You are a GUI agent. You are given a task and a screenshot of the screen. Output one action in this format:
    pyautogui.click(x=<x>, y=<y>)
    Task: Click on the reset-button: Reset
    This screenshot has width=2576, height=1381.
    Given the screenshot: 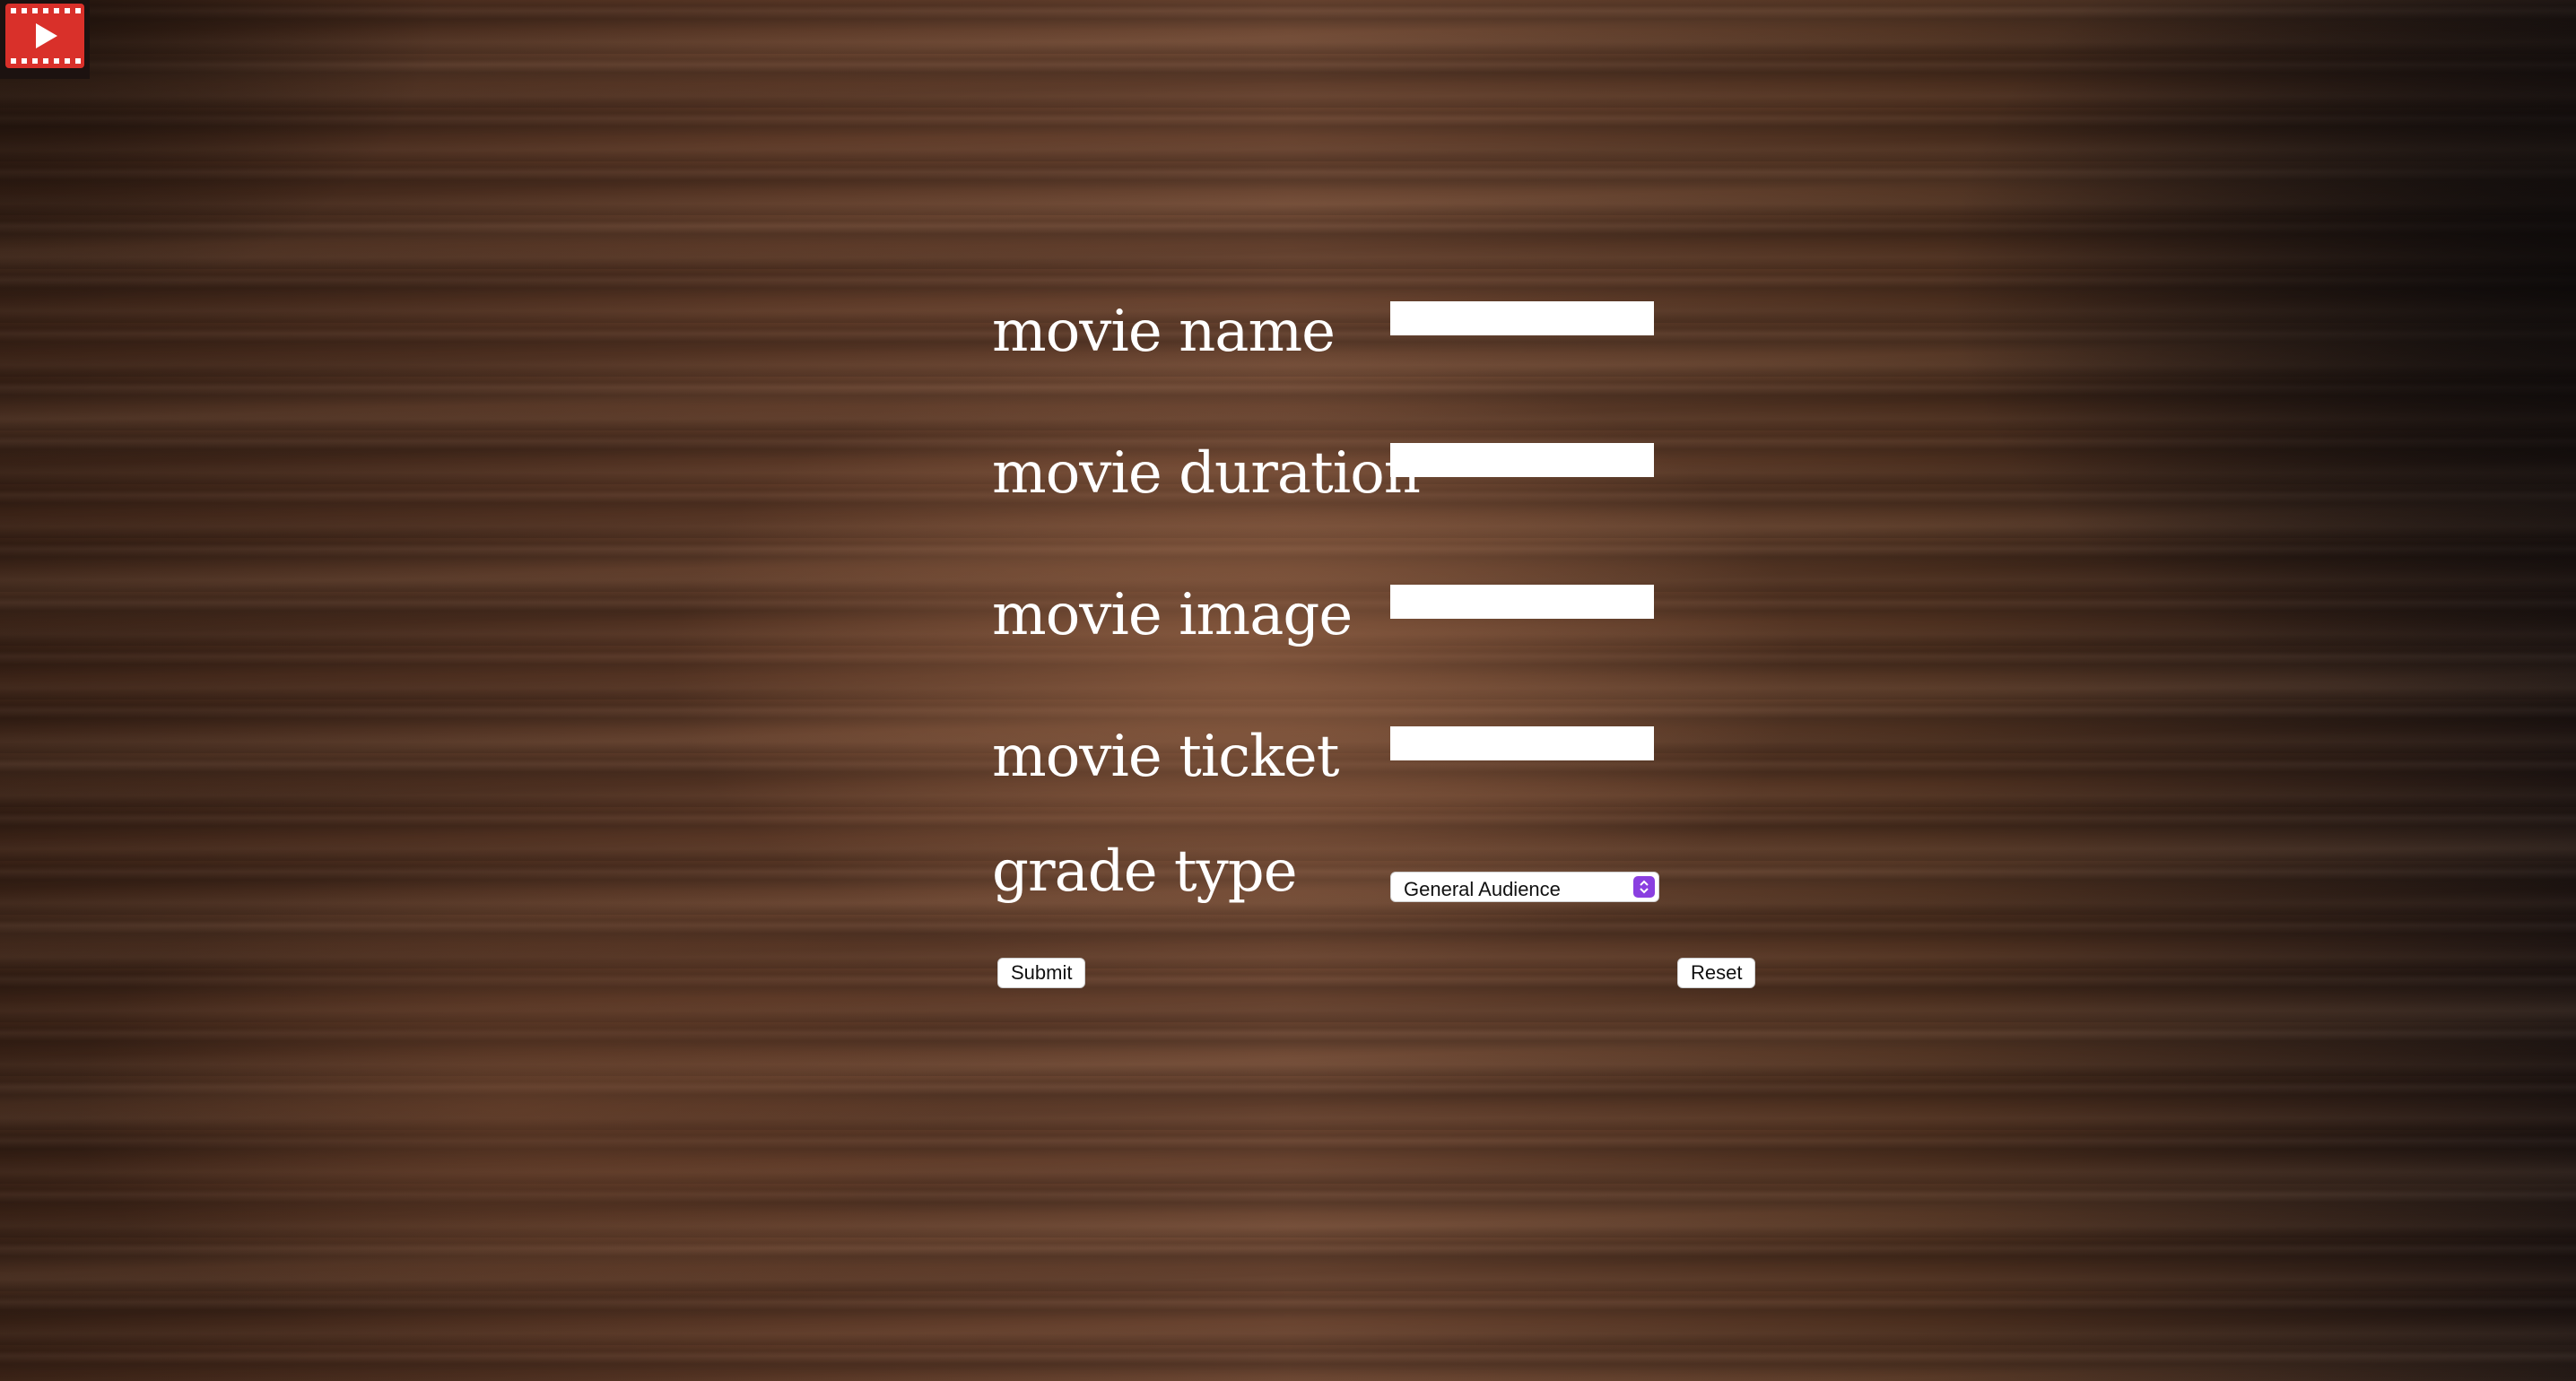 What is the action you would take?
    pyautogui.click(x=1716, y=973)
    